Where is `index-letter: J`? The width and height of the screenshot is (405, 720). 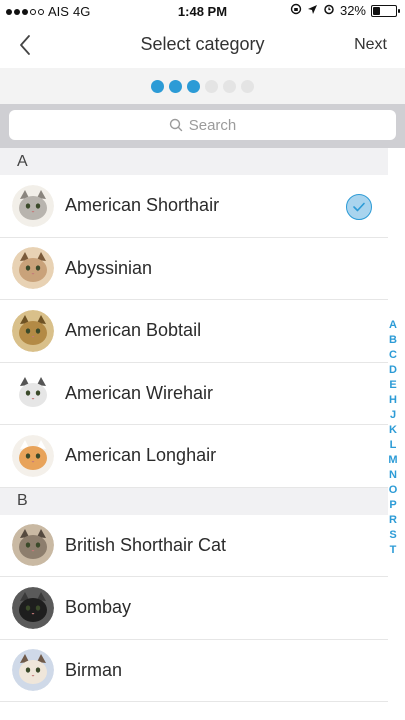 index-letter: J is located at coordinates (393, 415).